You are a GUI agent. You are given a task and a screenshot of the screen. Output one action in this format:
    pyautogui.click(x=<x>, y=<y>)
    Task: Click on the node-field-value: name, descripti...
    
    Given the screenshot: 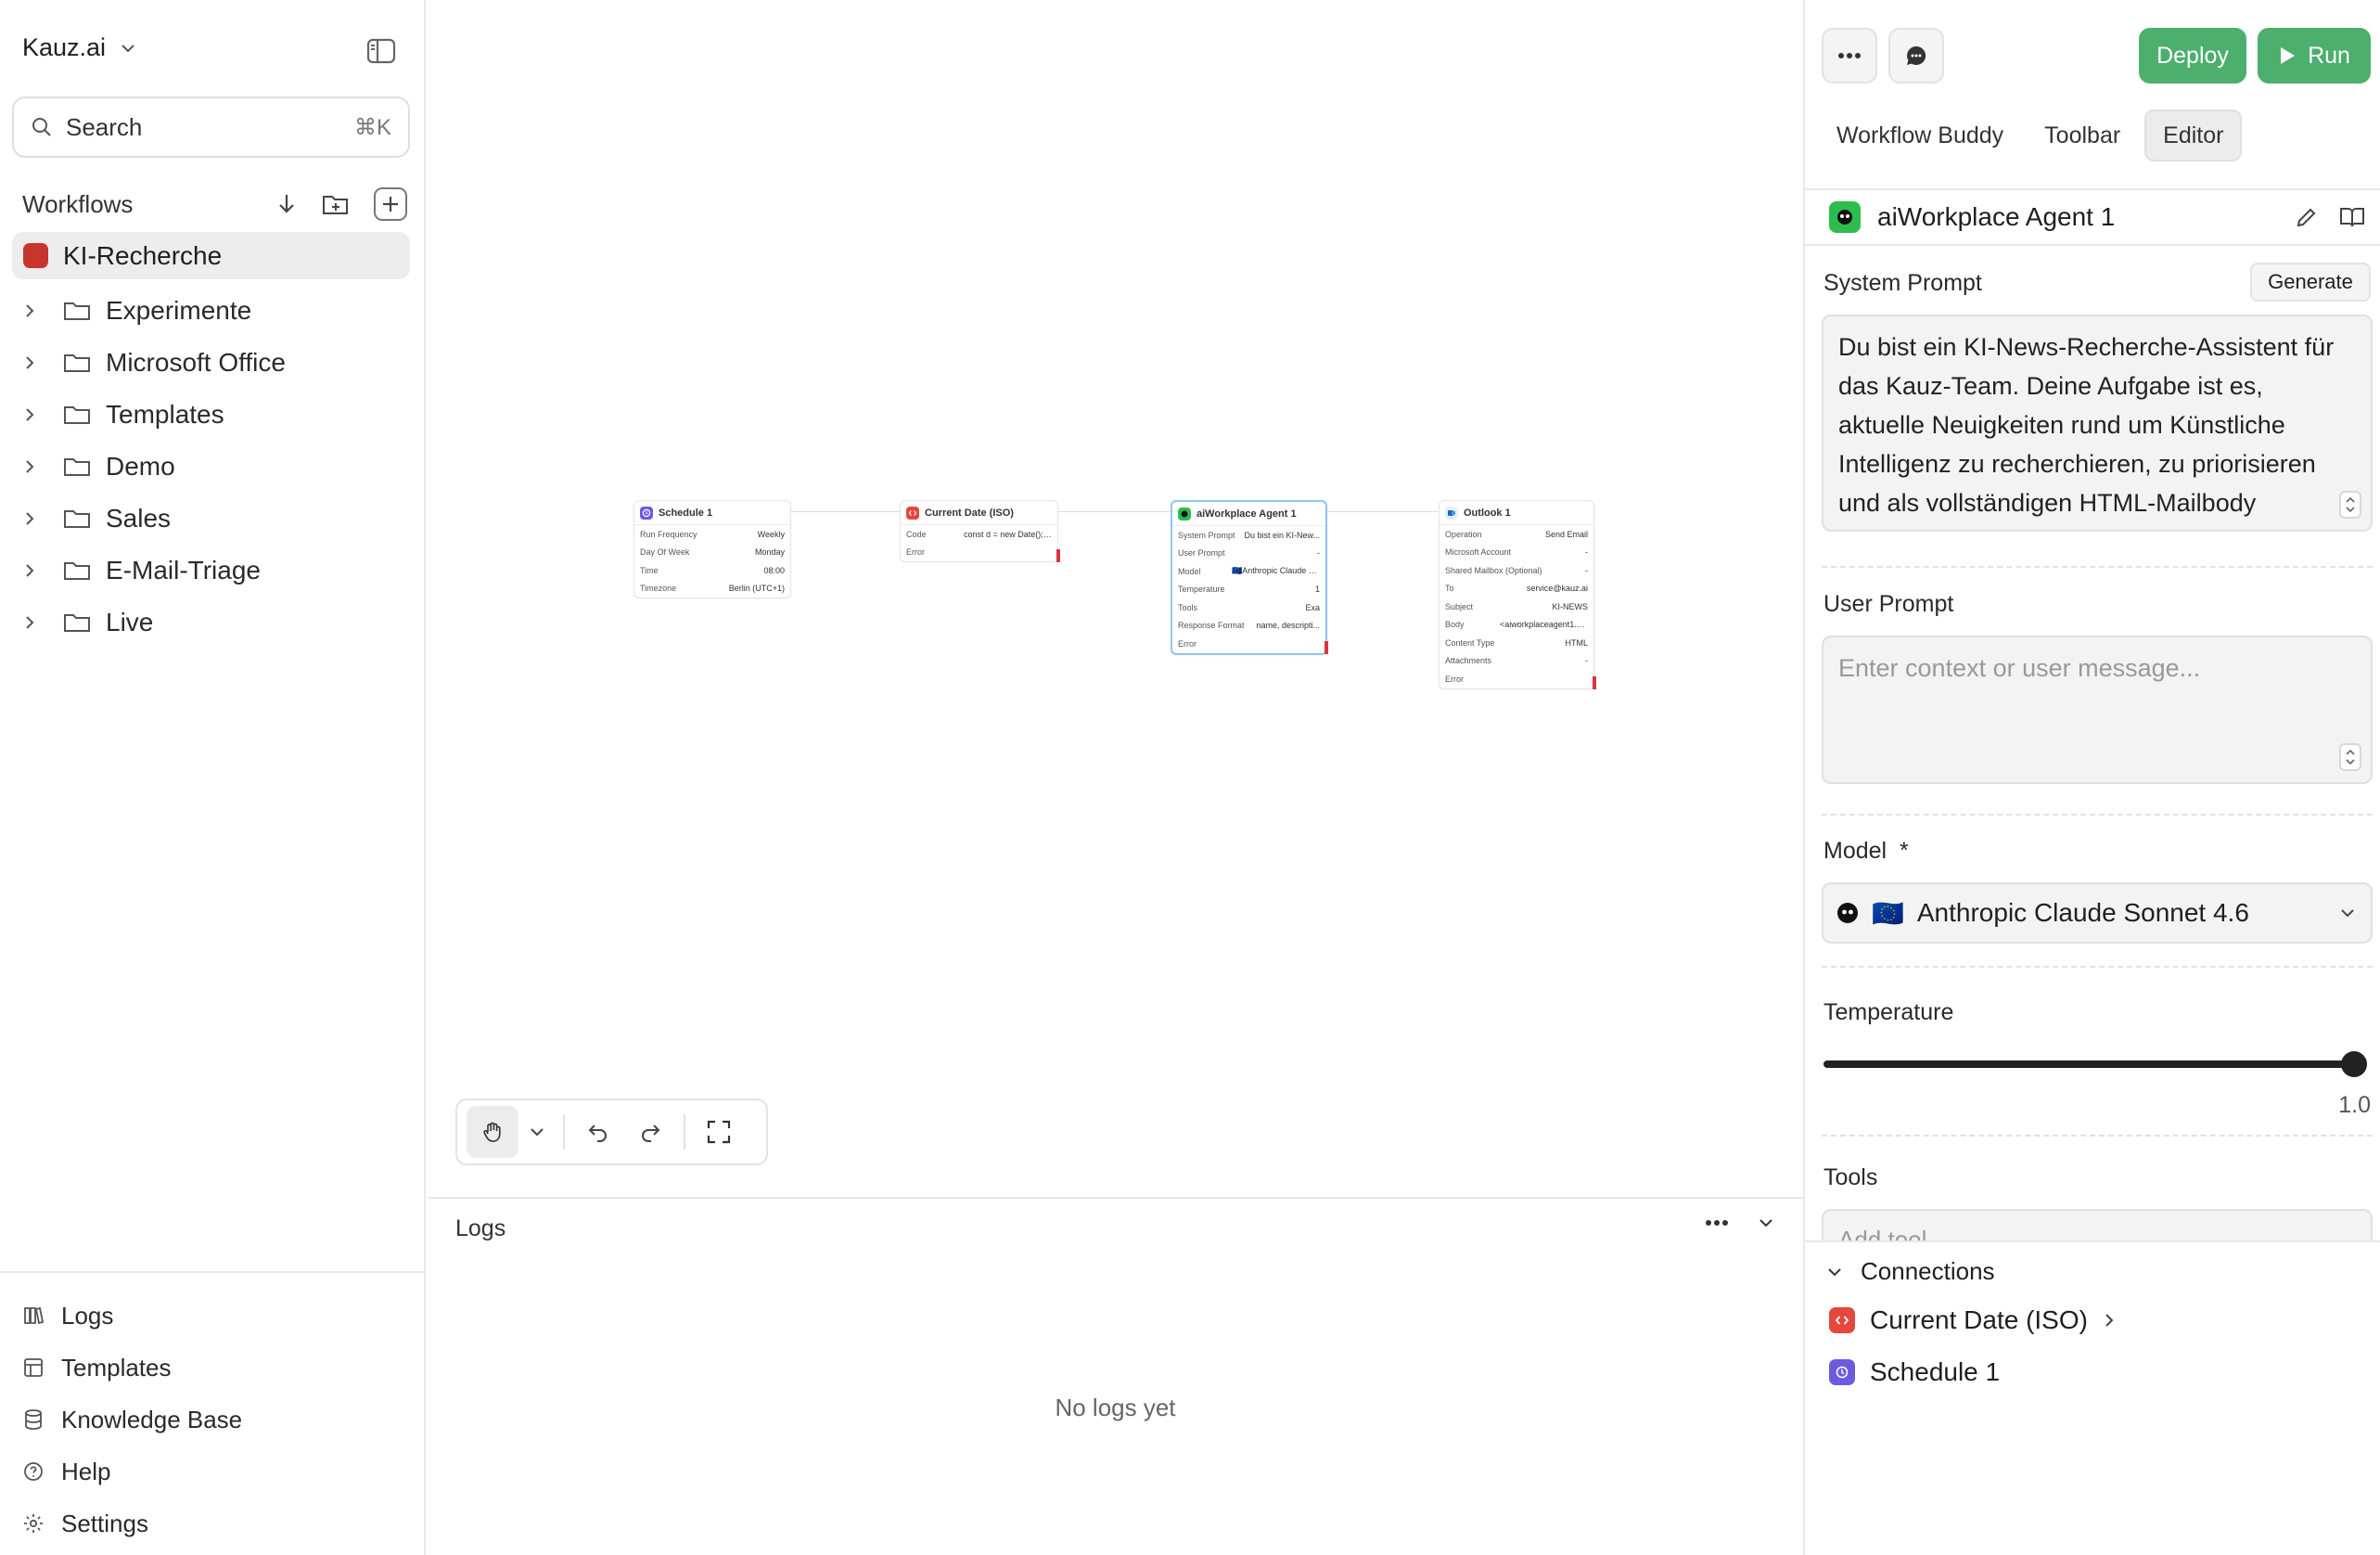 What is the action you would take?
    pyautogui.click(x=1288, y=626)
    